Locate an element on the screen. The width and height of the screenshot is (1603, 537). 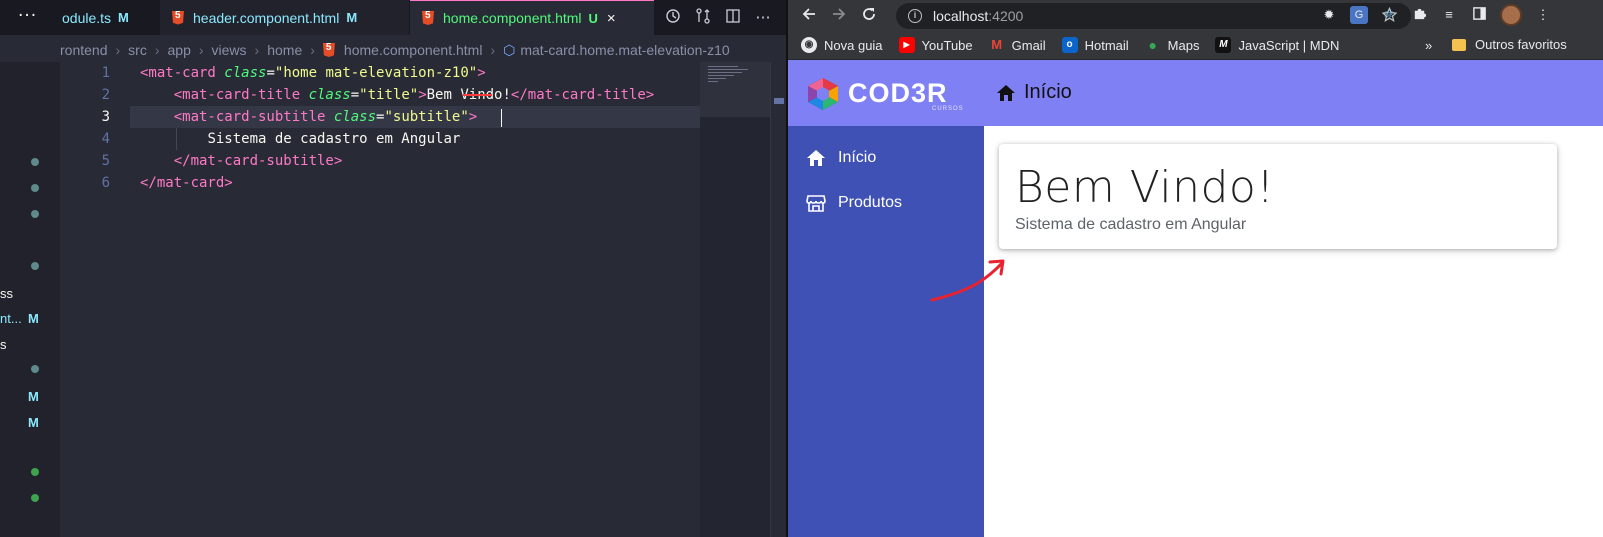
close-tab-icon: × is located at coordinates (611, 18).